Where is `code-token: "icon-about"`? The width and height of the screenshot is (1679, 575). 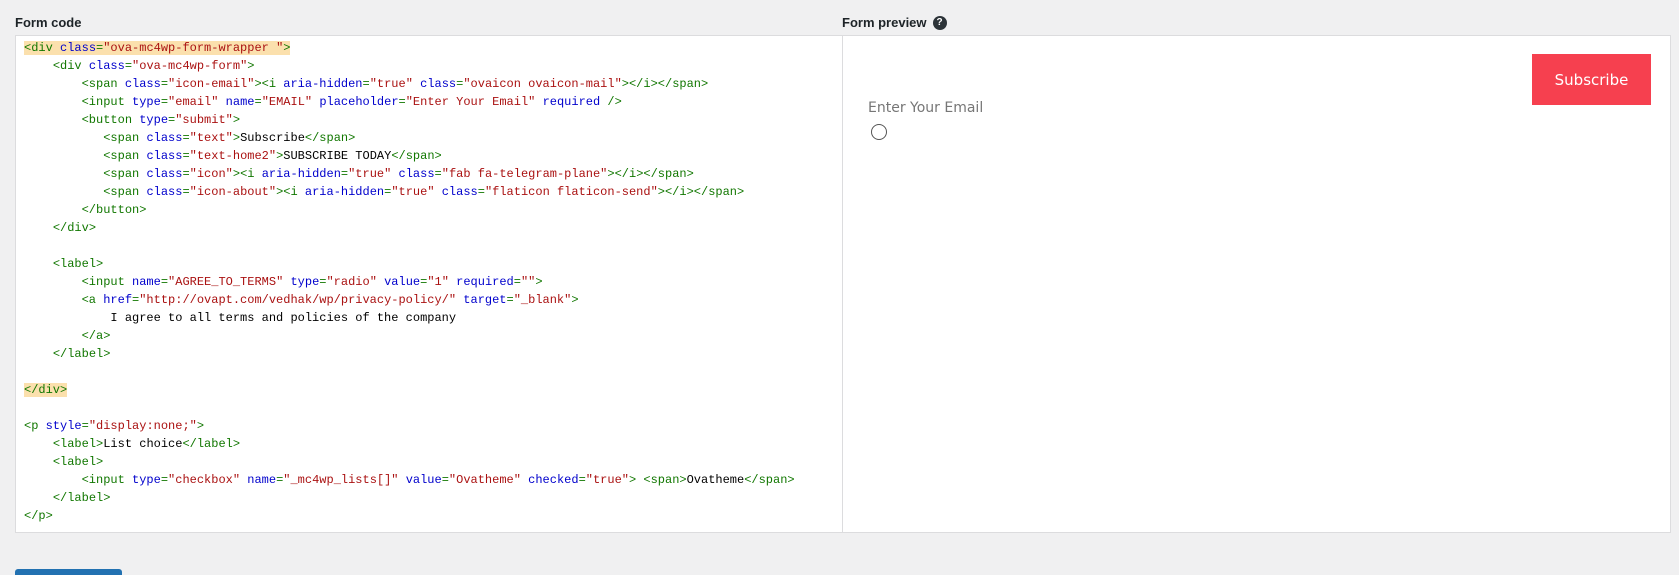
code-token: "icon-about" is located at coordinates (233, 192).